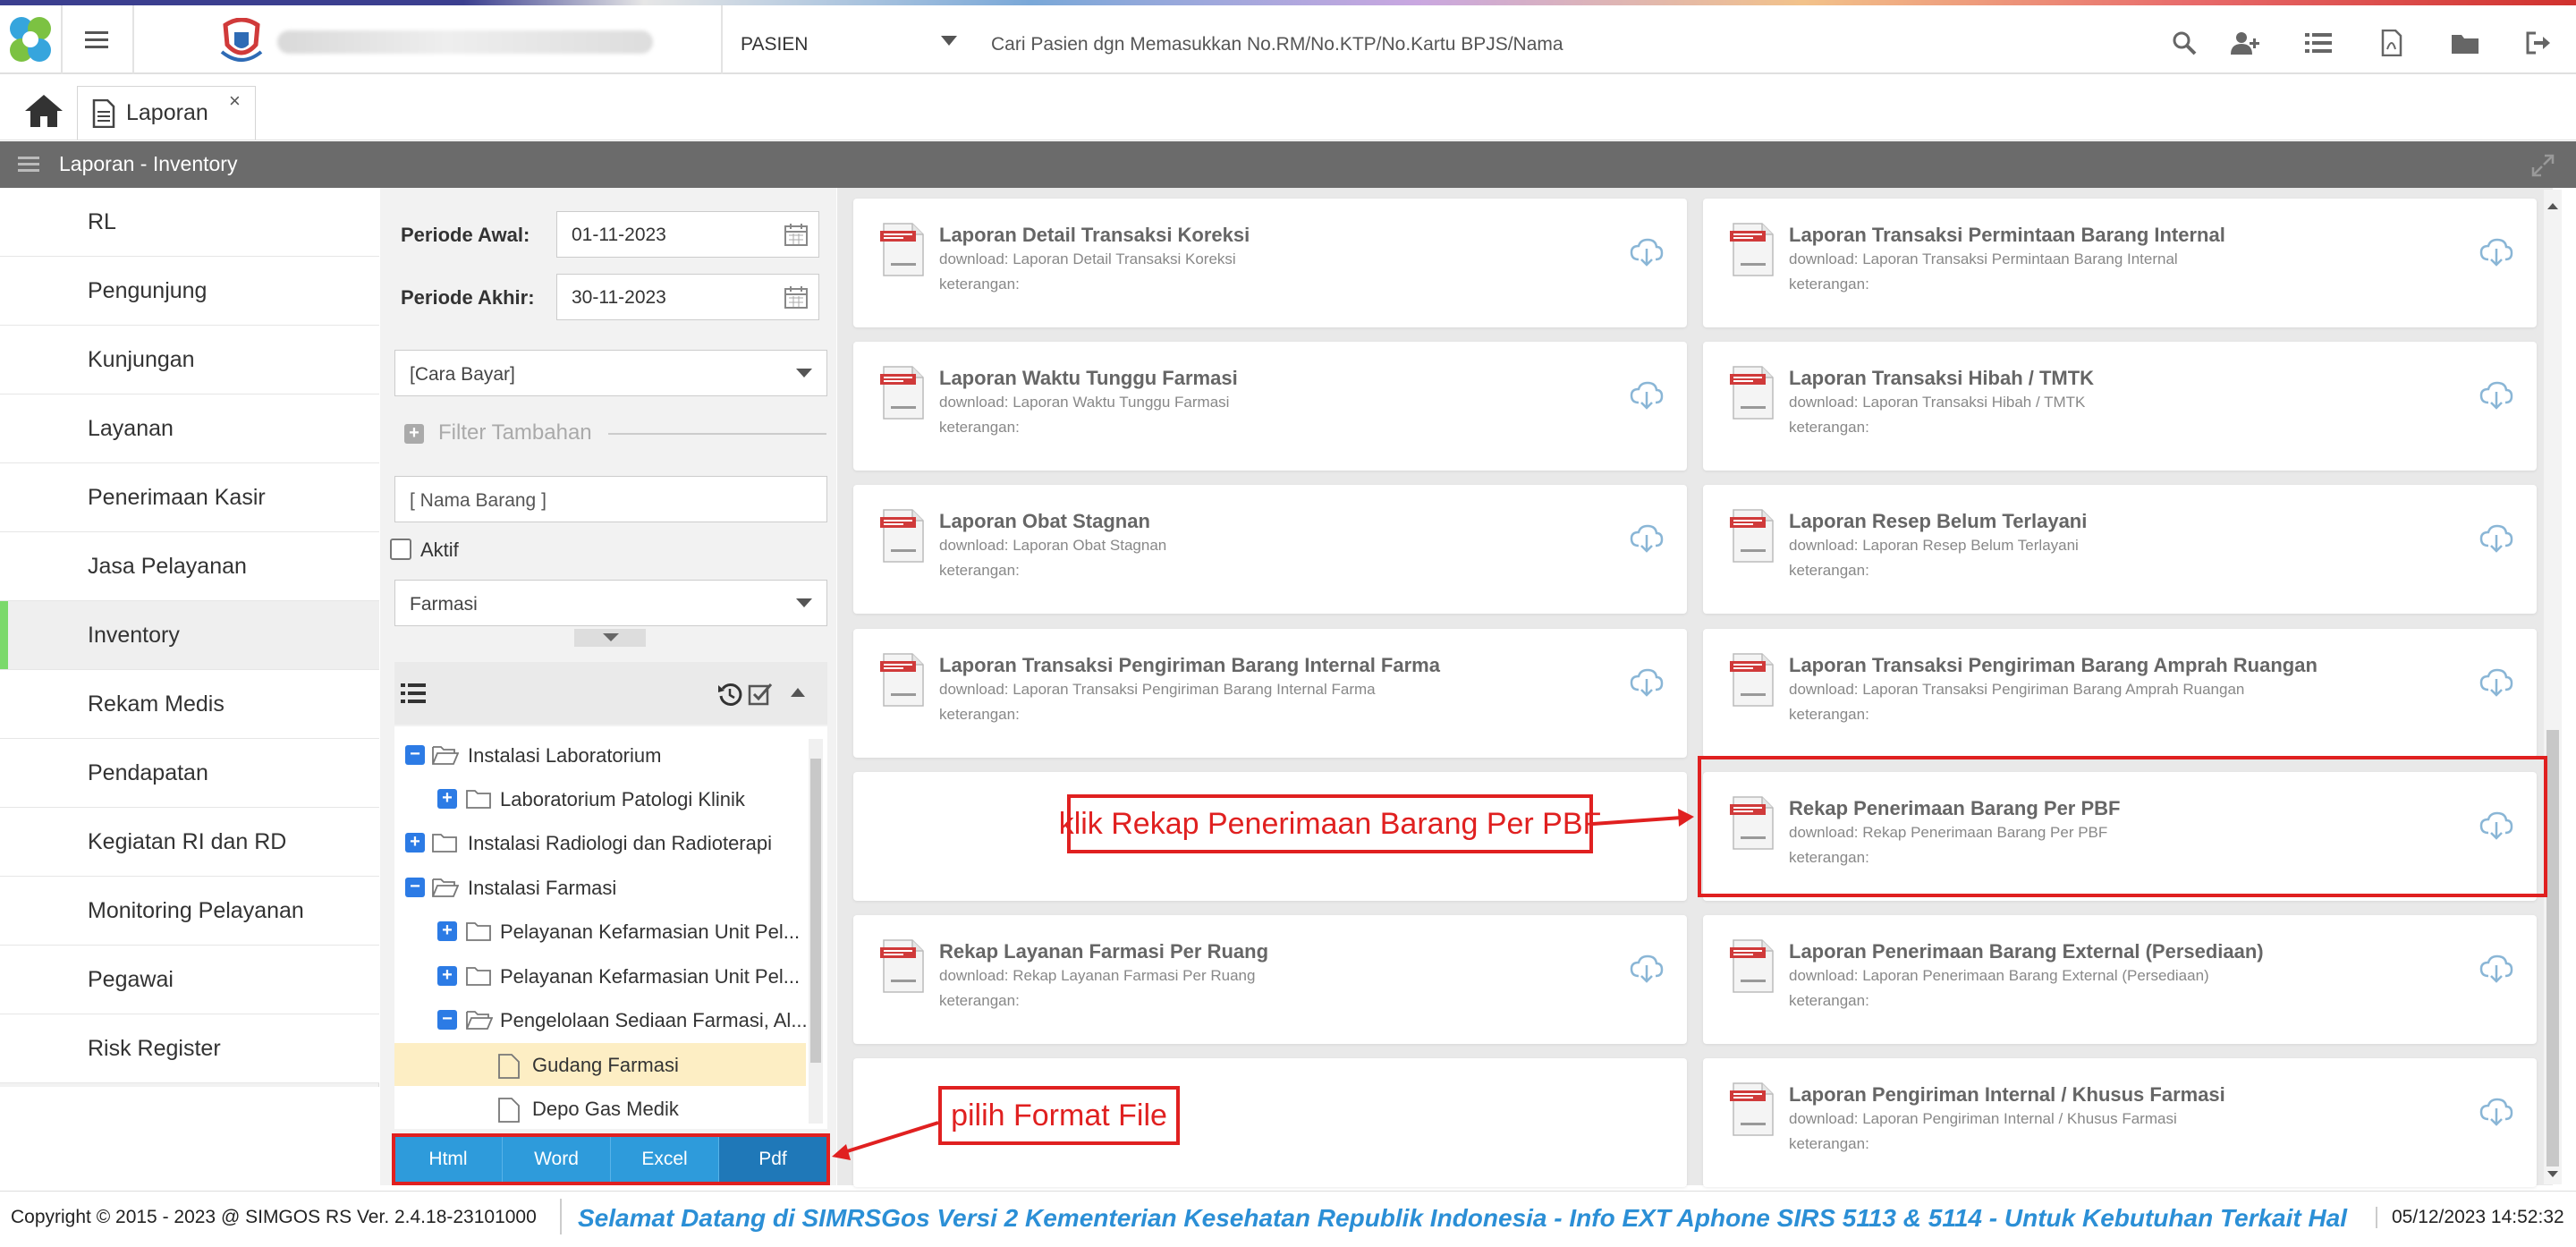  Describe the element at coordinates (1330, 823) in the screenshot. I see `annotation-callout: klik Rekap Penerimaan Barang Per PBF` at that location.